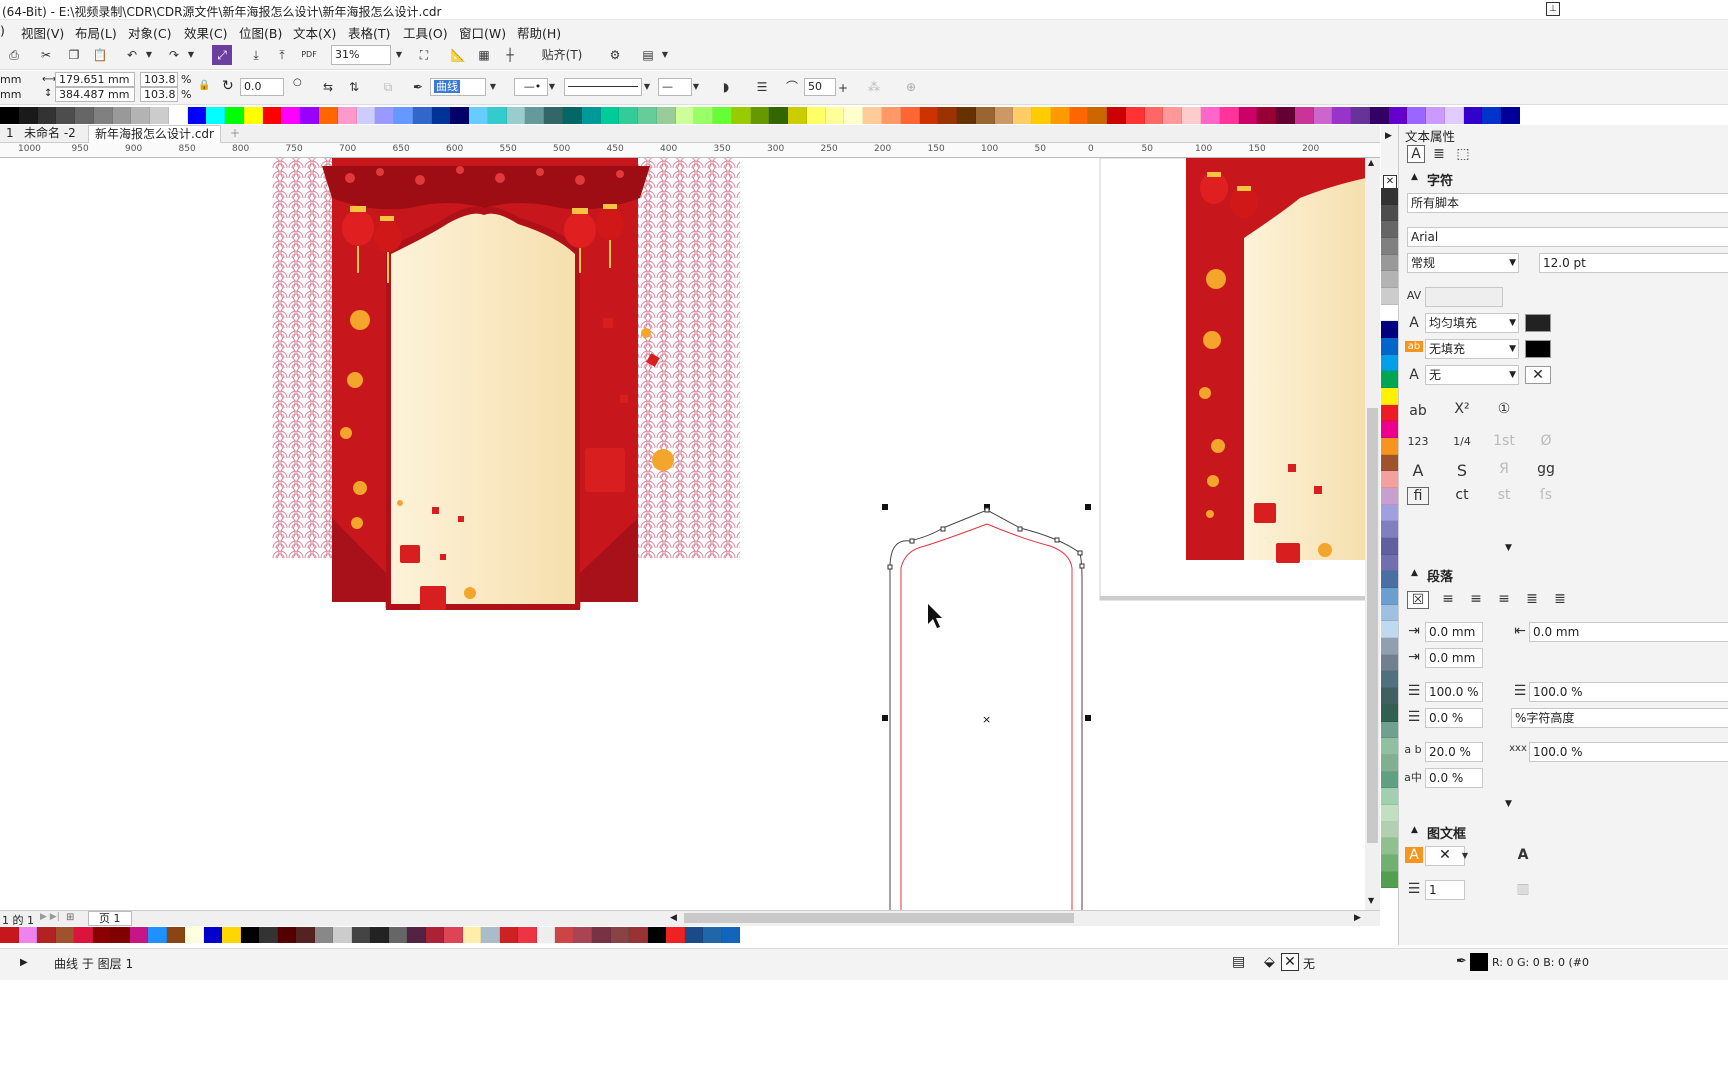 The image size is (1728, 1080). Describe the element at coordinates (354, 87) in the screenshot. I see `mirror-vertical-icon: ⇅` at that location.